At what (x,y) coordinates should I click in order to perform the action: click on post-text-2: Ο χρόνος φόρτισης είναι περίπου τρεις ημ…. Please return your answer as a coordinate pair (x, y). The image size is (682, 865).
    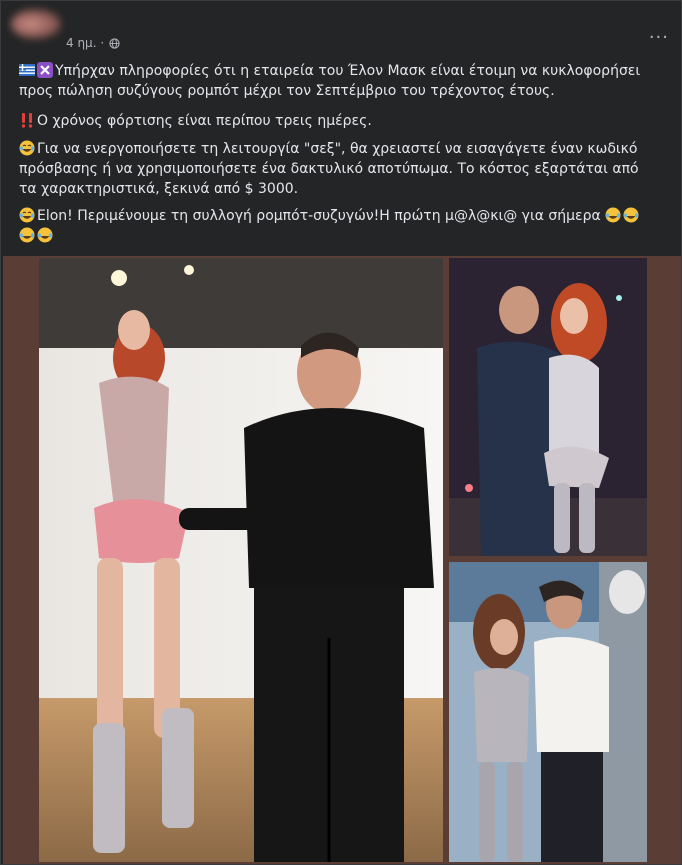
    Looking at the image, I should click on (204, 121).